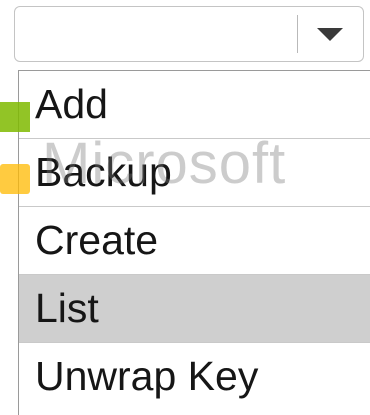 This screenshot has height=415, width=370. Describe the element at coordinates (330, 34) in the screenshot. I see `chevron-down-icon` at that location.